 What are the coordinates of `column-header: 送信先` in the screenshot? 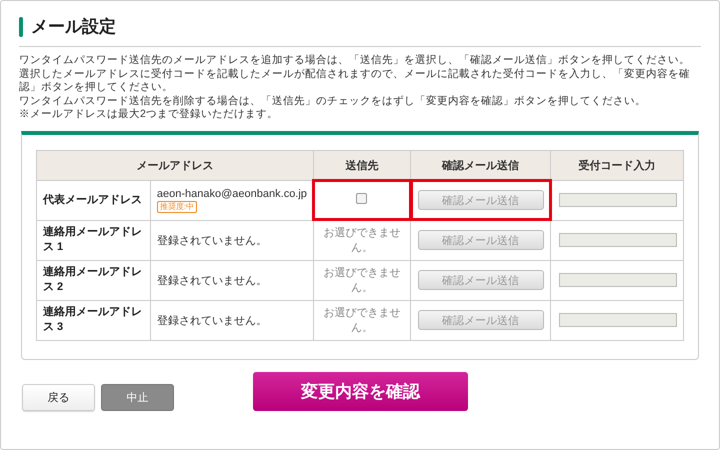 It's located at (362, 165).